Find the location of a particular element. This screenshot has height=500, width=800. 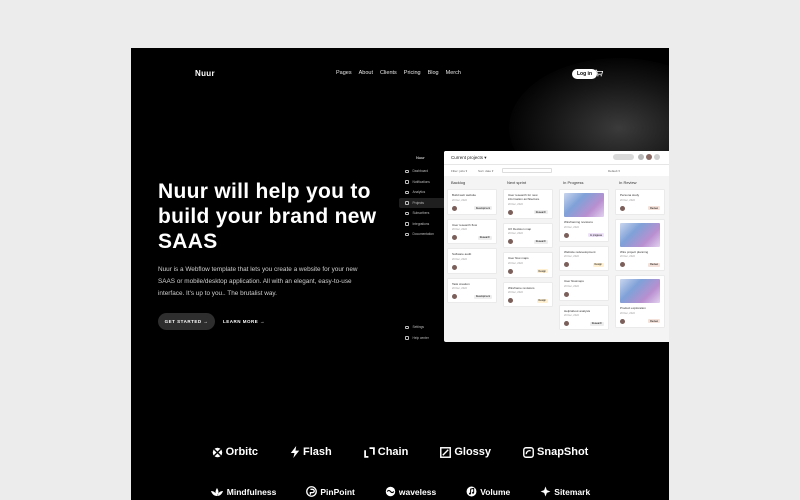

nav-item-merch: Merch is located at coordinates (453, 73).